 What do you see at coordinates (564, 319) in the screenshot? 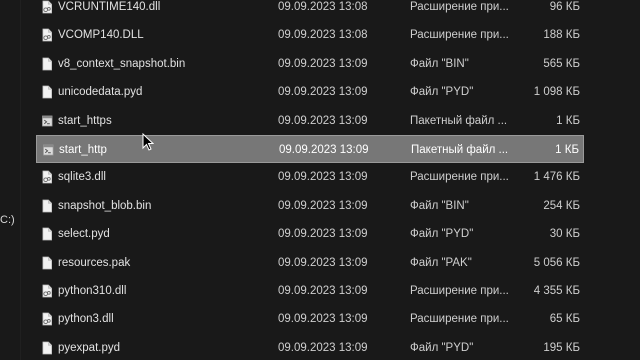
I see `file-size: 65 КБ` at bounding box center [564, 319].